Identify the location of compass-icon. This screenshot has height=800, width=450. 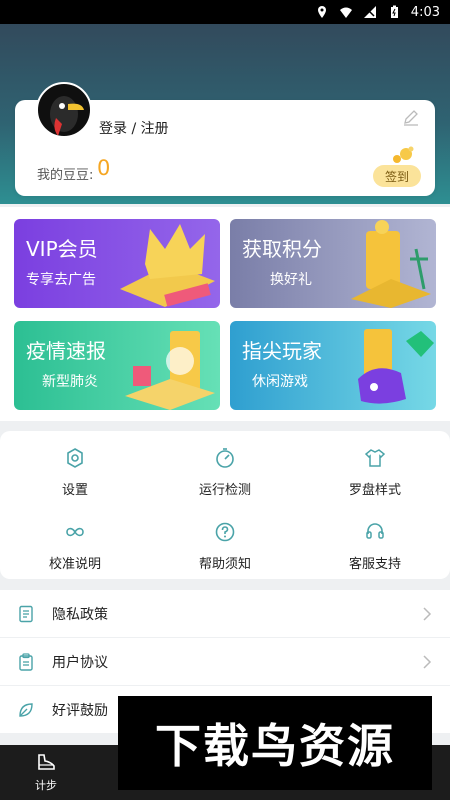
(225, 458).